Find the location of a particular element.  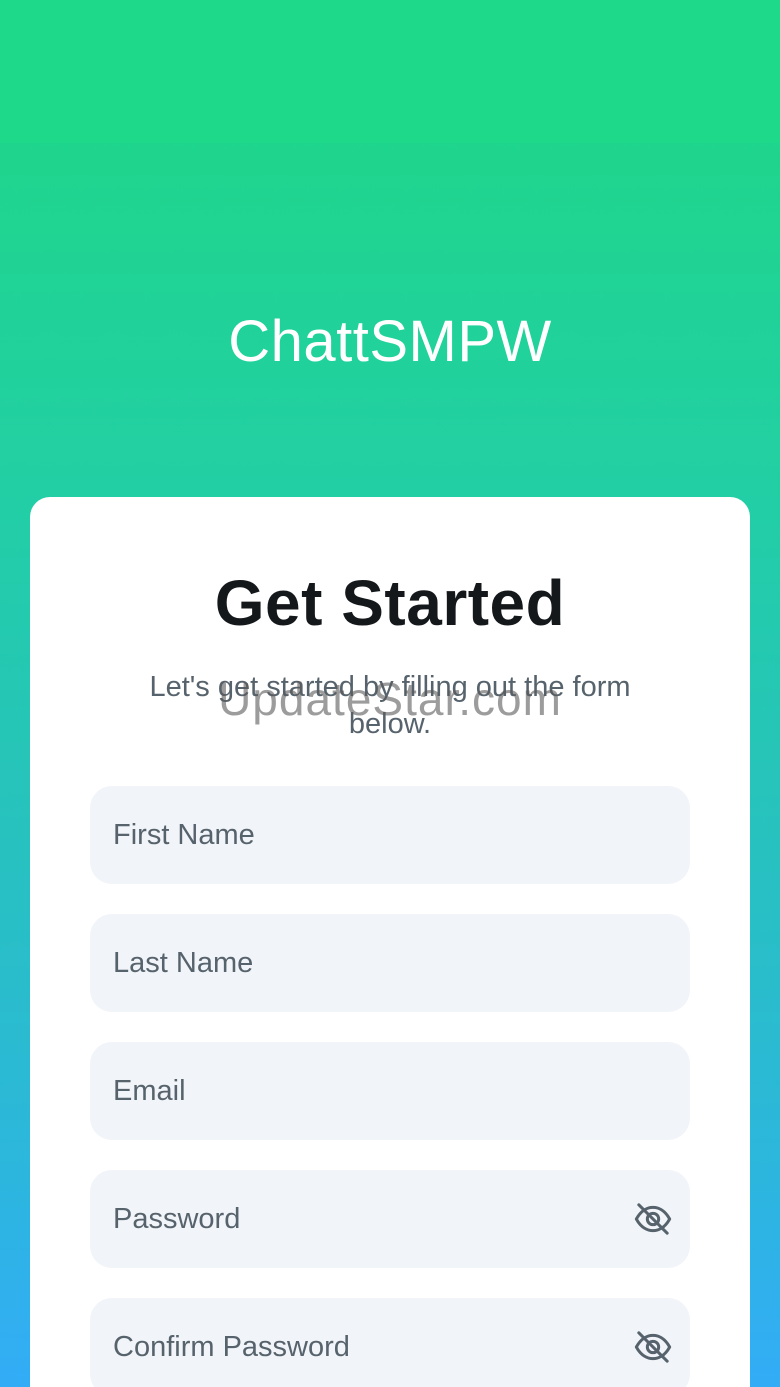

email-field is located at coordinates (390, 1091).